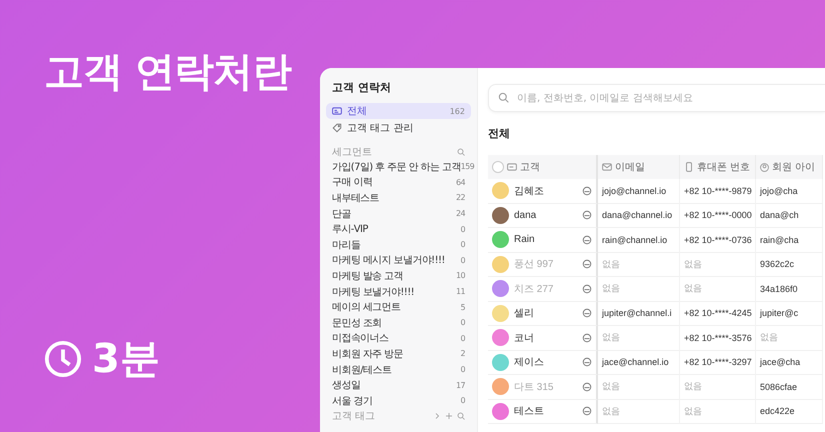 The height and width of the screenshot is (432, 825). I want to click on mail-icon, so click(607, 167).